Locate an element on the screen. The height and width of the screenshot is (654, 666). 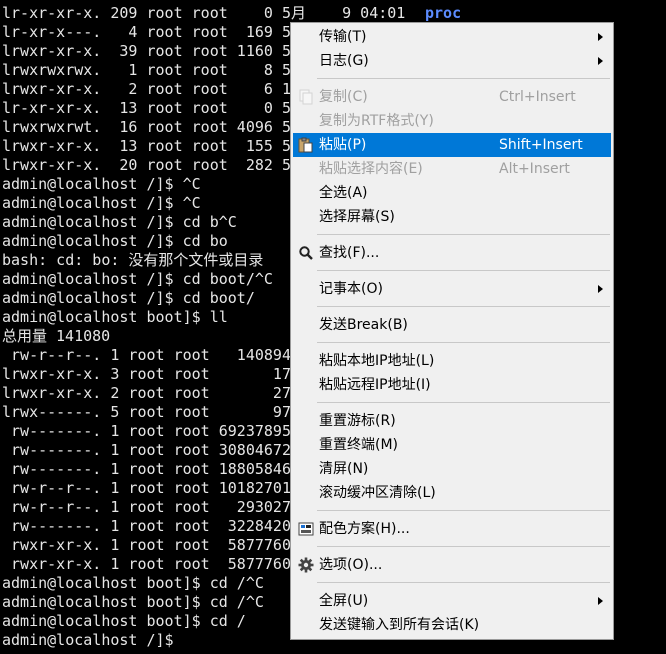
menu-item-label: 发送键输入到所有会话(K) is located at coordinates (399, 625).